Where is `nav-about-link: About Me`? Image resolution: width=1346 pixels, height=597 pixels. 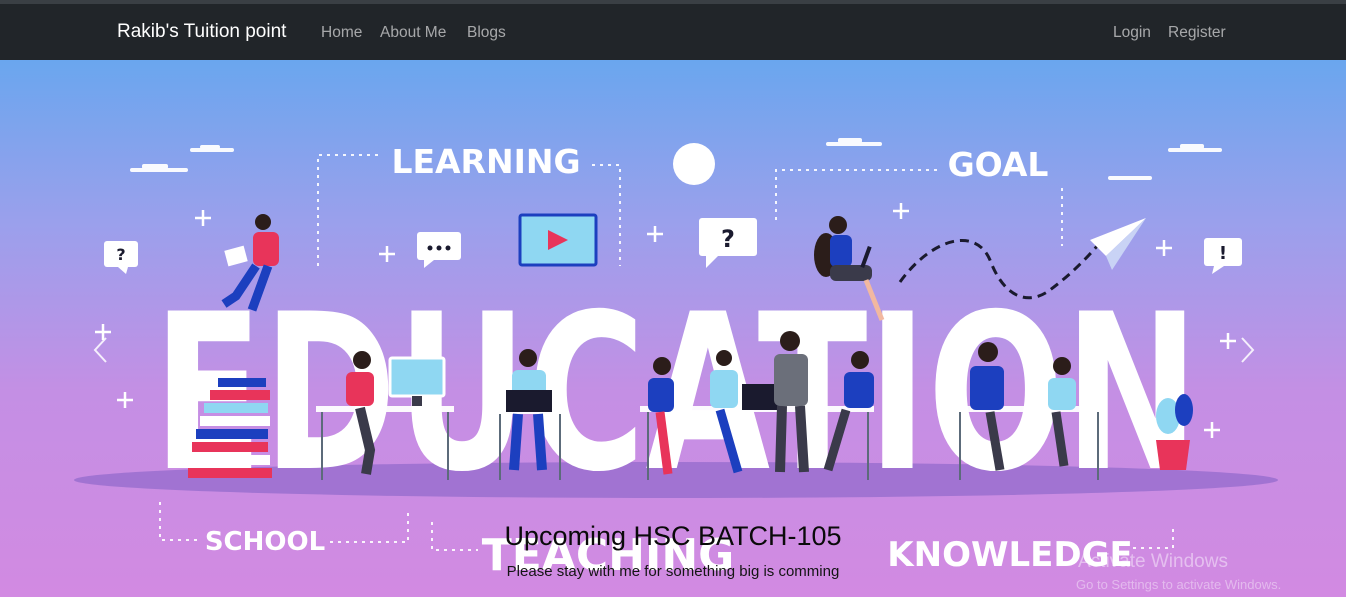 nav-about-link: About Me is located at coordinates (413, 33).